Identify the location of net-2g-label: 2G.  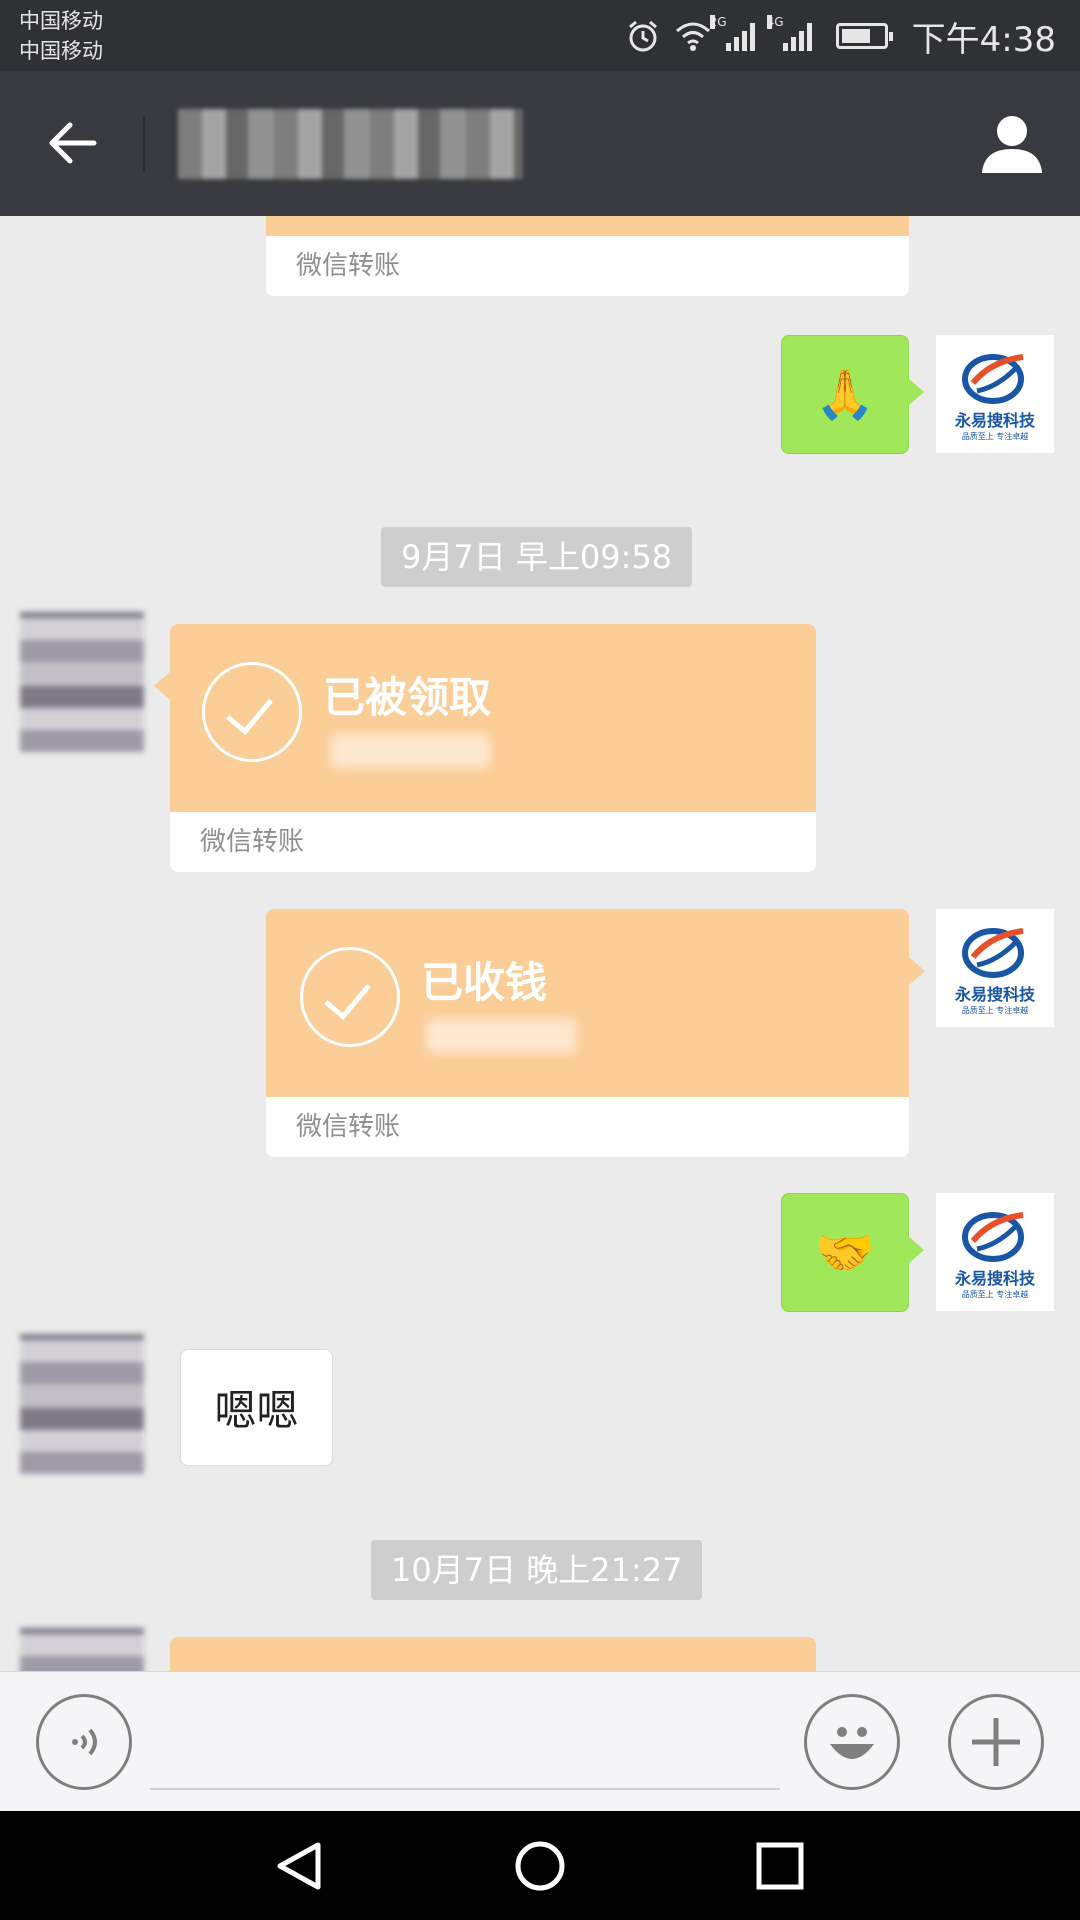
(718, 22).